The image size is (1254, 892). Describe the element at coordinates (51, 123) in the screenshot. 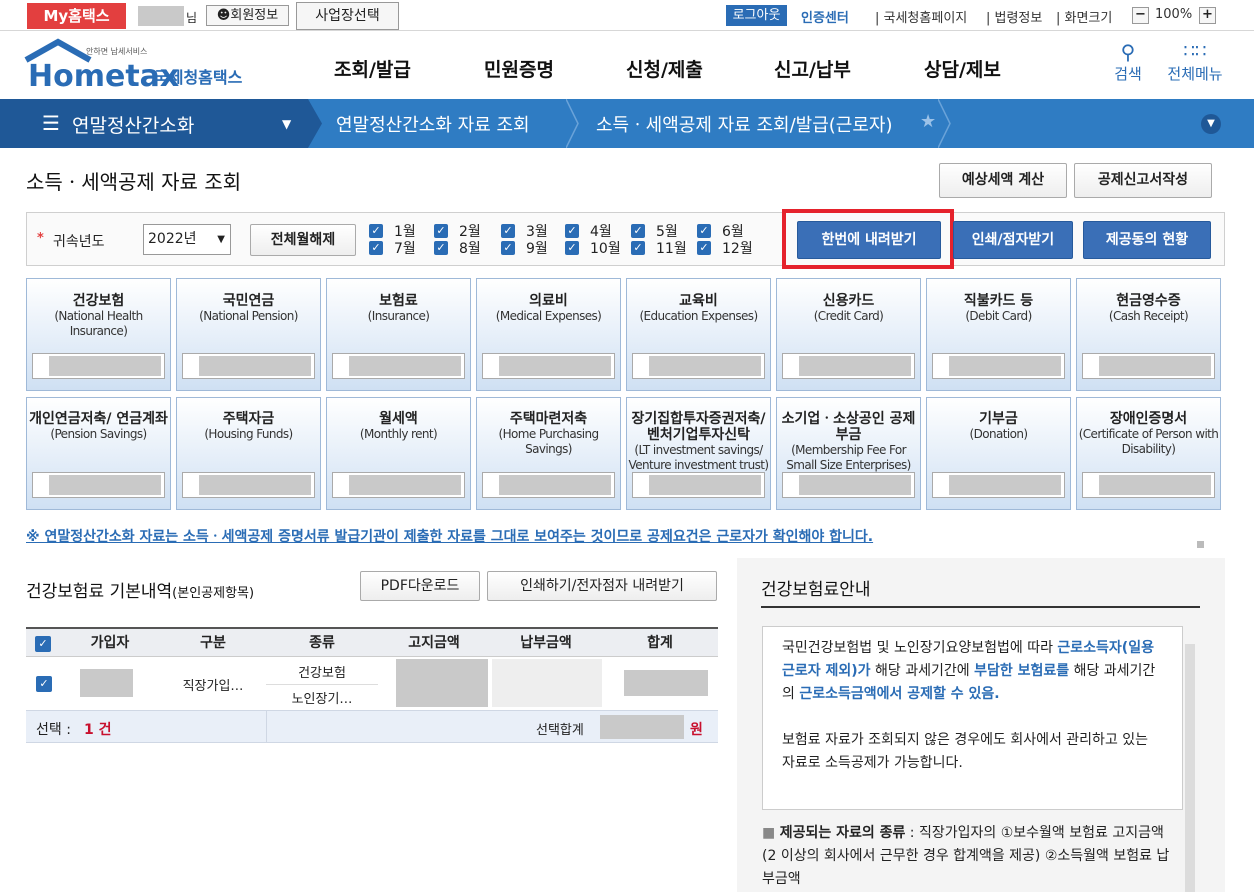

I see `hamburger-icon: ☰` at that location.